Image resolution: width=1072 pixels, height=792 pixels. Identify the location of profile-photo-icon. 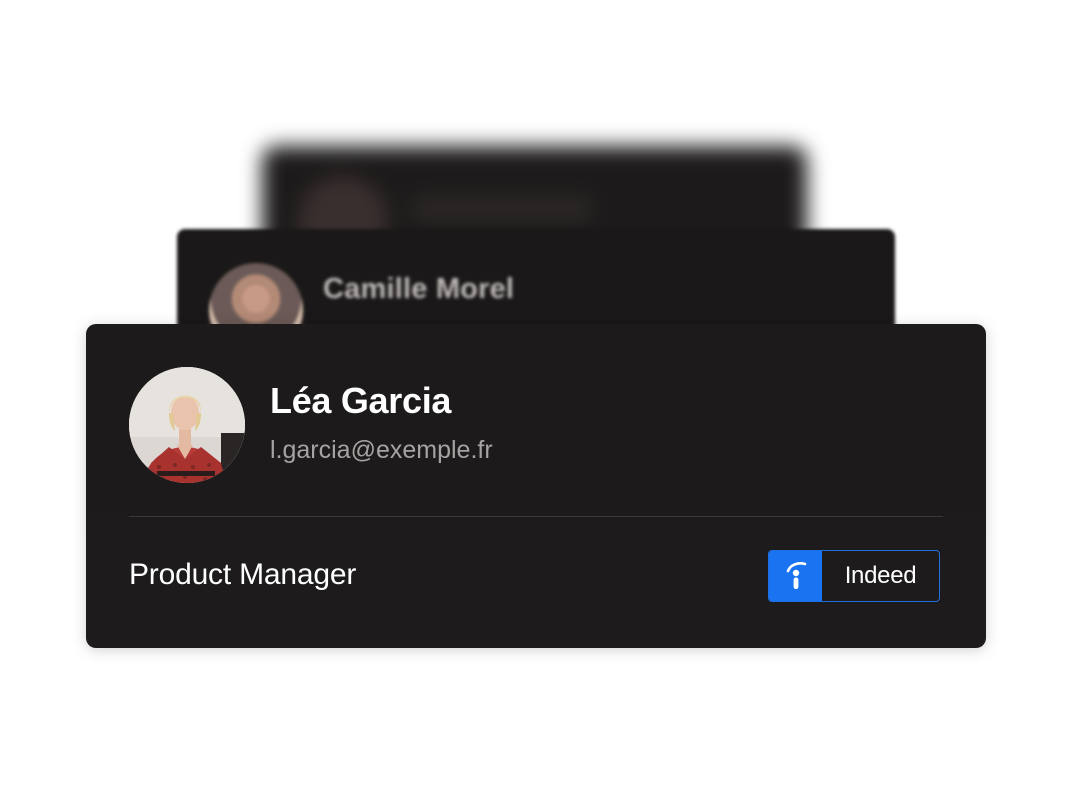
(187, 425).